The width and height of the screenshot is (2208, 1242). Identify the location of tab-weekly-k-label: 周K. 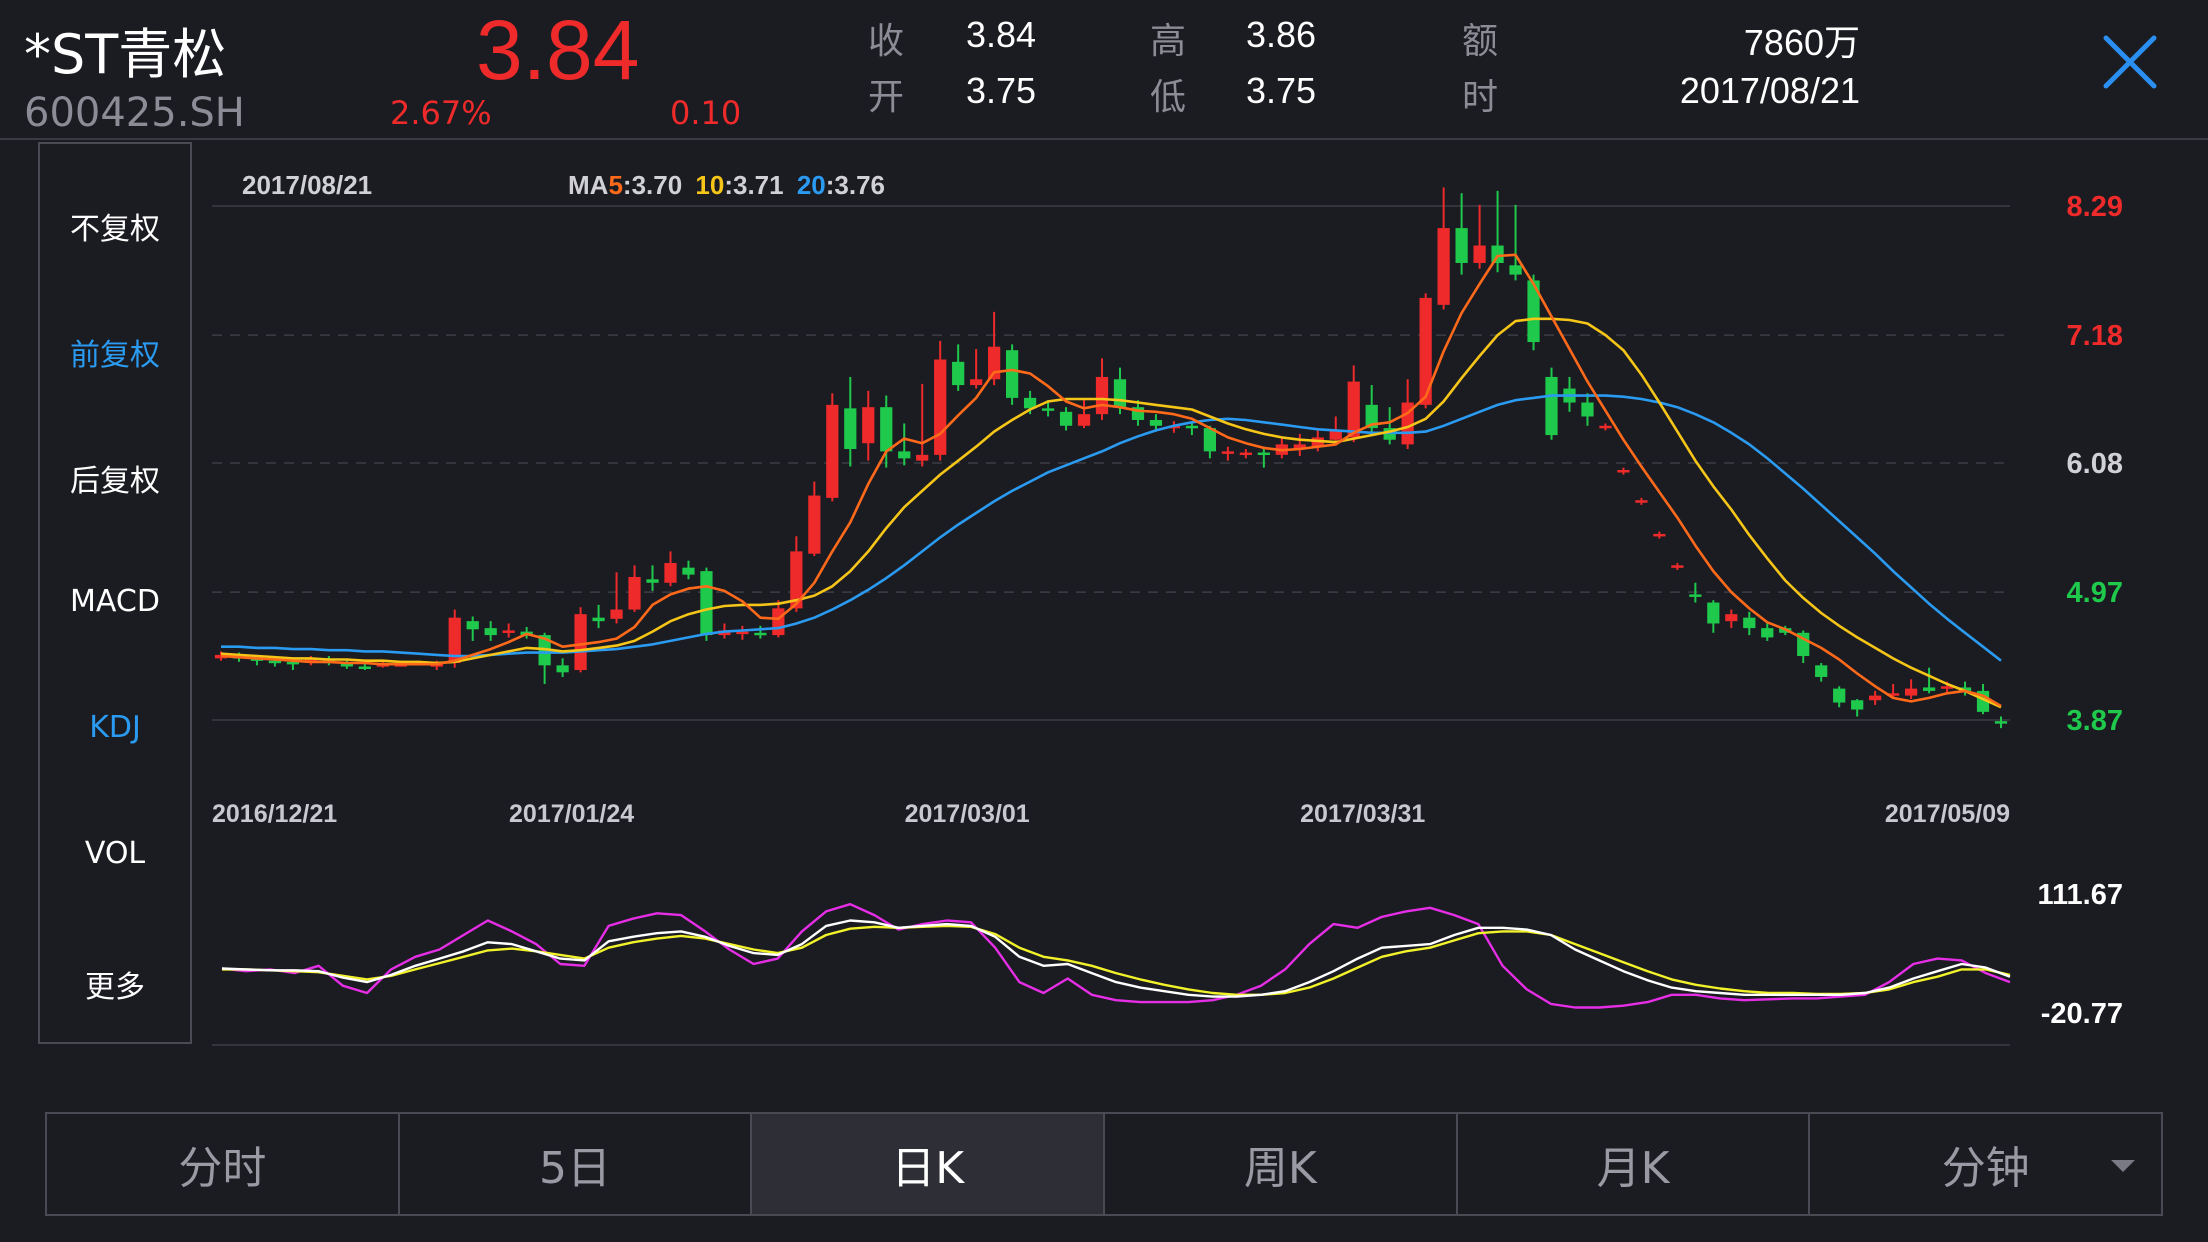
(1280, 1168).